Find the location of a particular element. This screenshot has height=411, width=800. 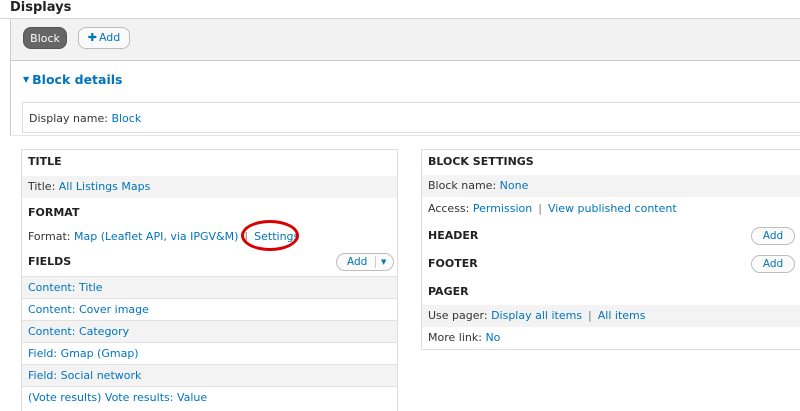

format-link: Map (Leaflet API, via IPGV&M) is located at coordinates (156, 236).